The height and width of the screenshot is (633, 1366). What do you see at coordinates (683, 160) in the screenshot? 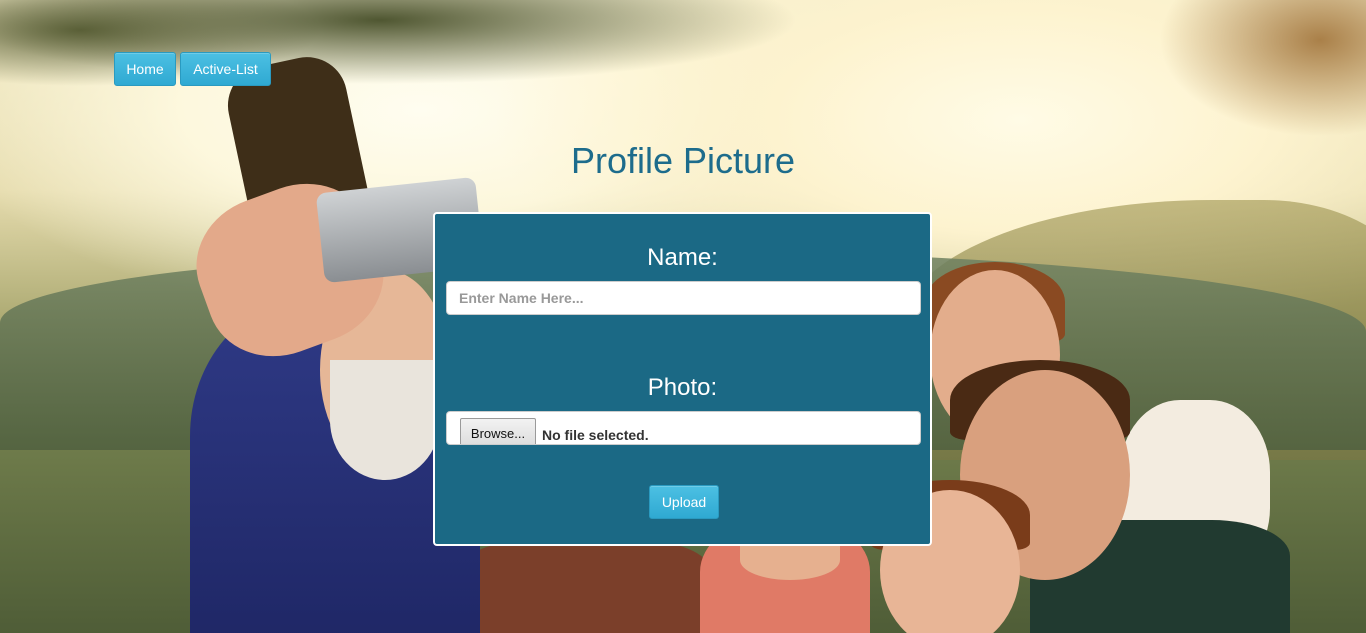
I see `page-title: Profile Picture` at bounding box center [683, 160].